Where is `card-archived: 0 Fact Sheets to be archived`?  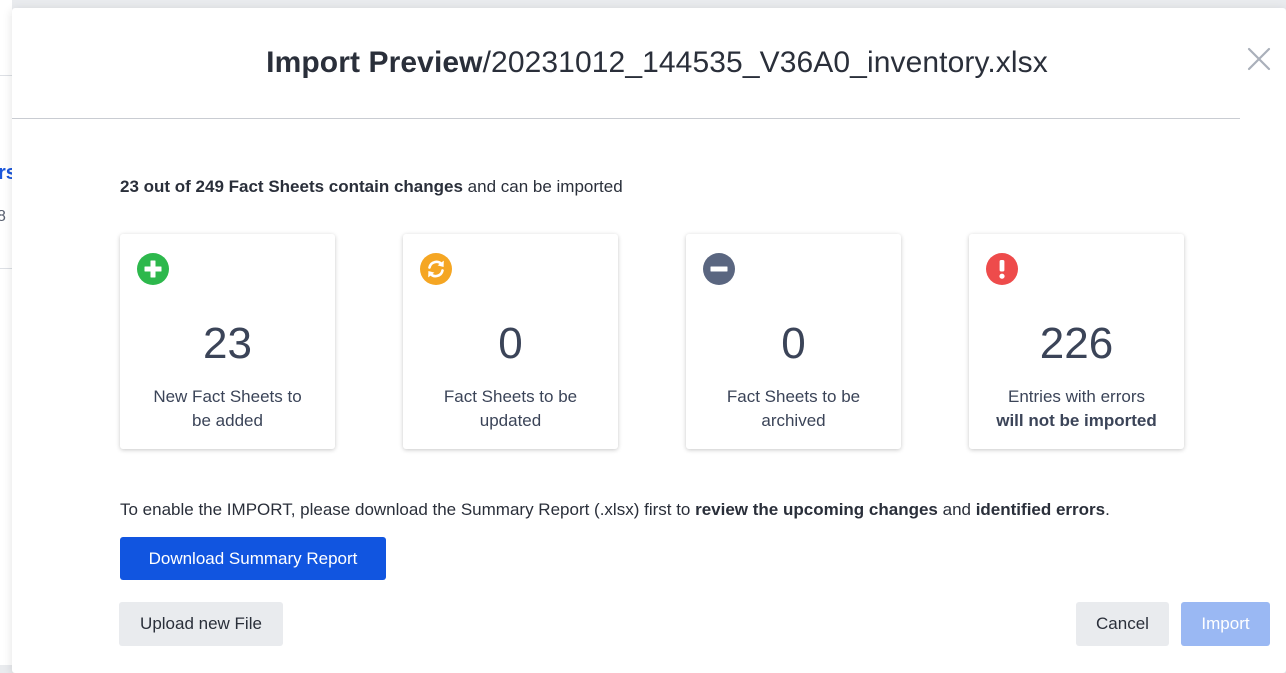 card-archived: 0 Fact Sheets to be archived is located at coordinates (793, 341).